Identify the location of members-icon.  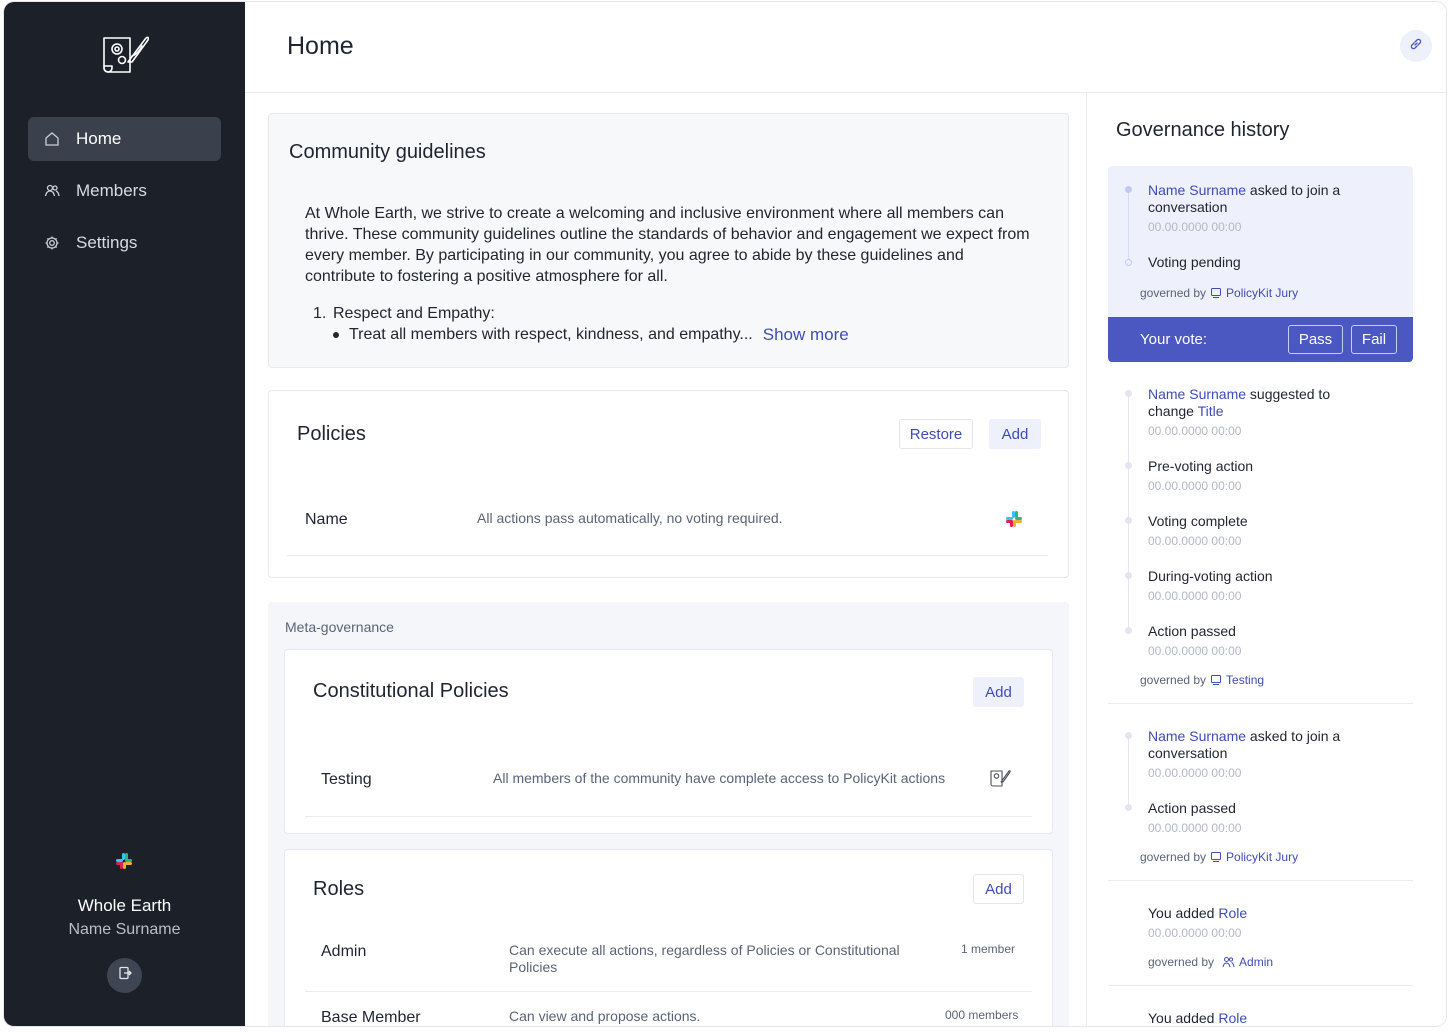
(1228, 962).